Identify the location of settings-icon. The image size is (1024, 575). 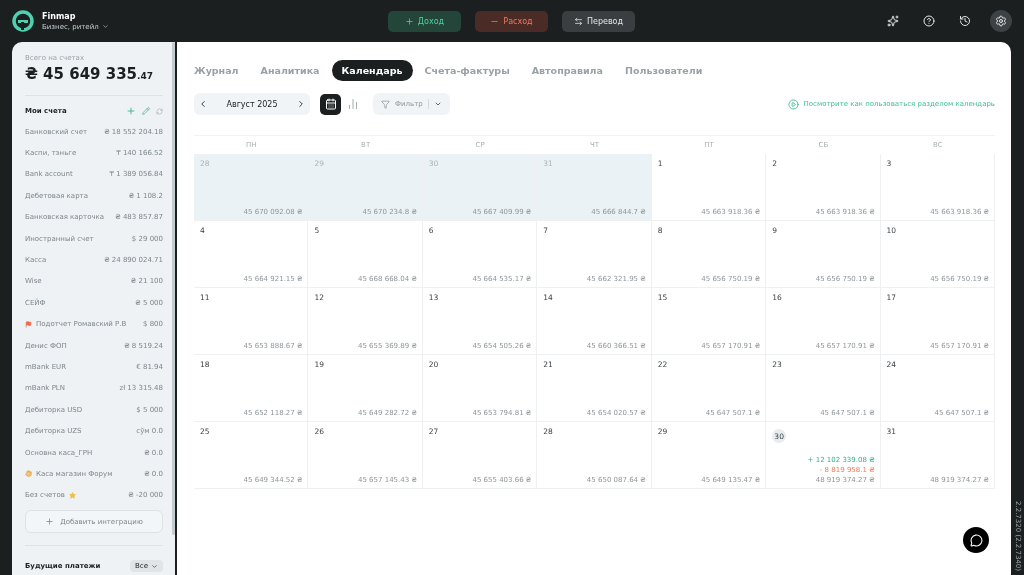
(1001, 21).